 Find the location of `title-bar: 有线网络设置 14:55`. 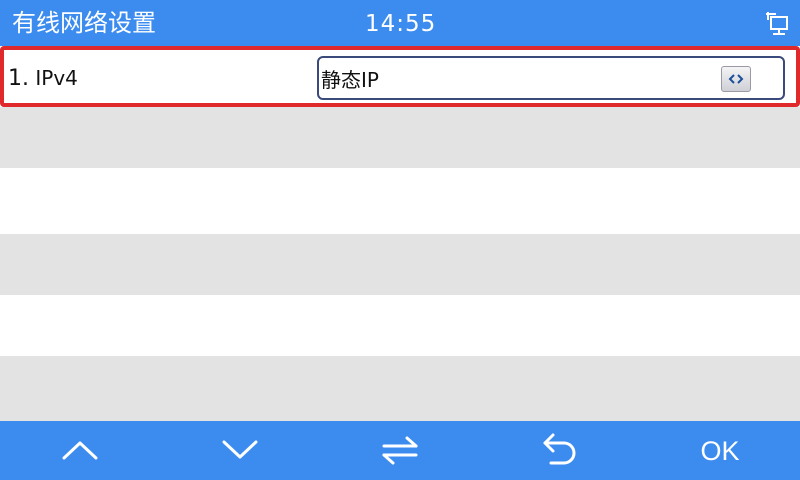

title-bar: 有线网络设置 14:55 is located at coordinates (400, 23).